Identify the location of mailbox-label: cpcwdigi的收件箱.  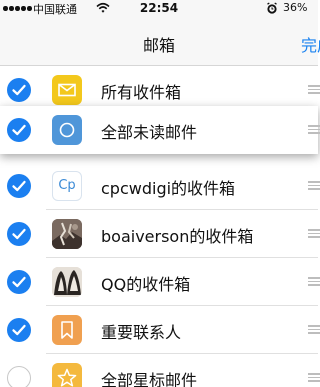
(168, 188).